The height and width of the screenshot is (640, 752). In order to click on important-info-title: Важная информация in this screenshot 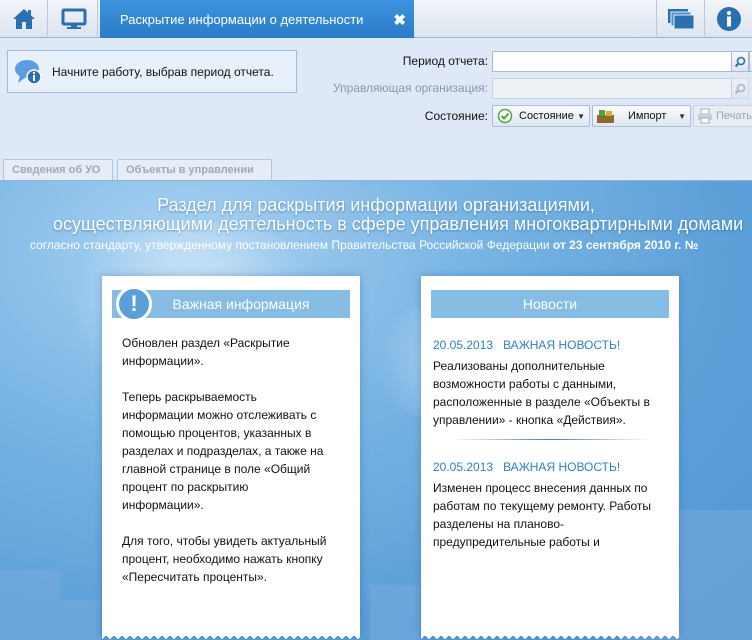, I will do `click(241, 304)`.